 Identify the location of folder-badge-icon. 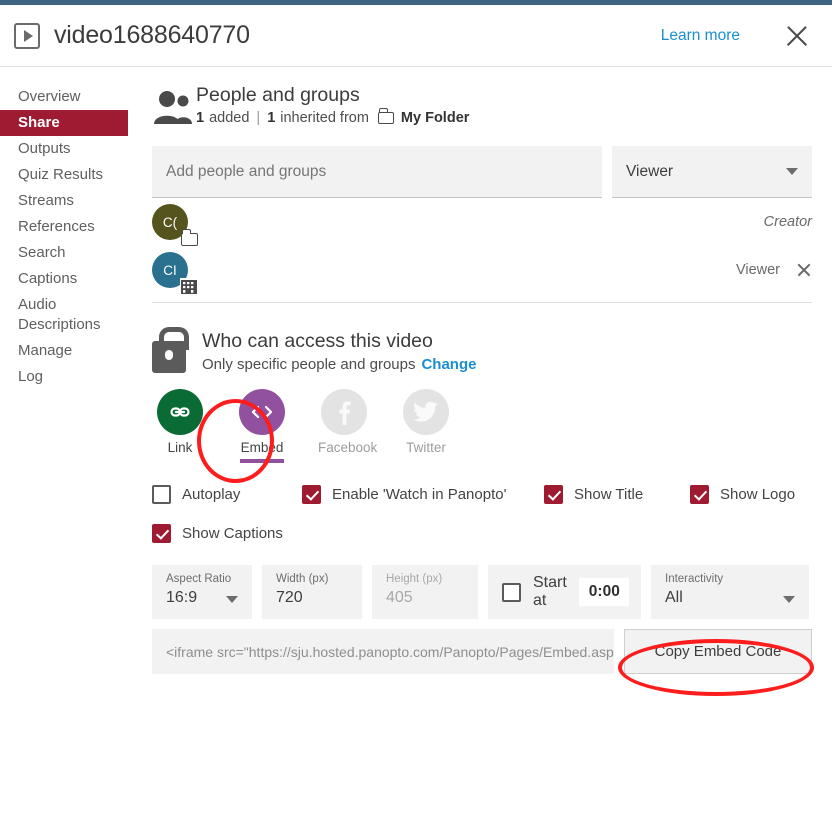
(189, 237).